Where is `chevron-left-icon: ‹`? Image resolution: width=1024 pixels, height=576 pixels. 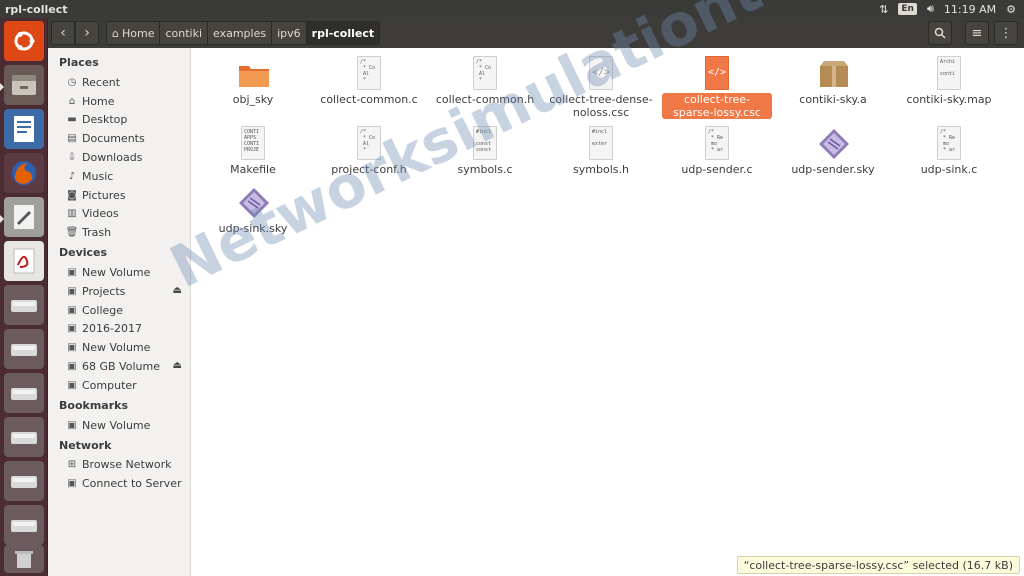 chevron-left-icon: ‹ is located at coordinates (63, 33).